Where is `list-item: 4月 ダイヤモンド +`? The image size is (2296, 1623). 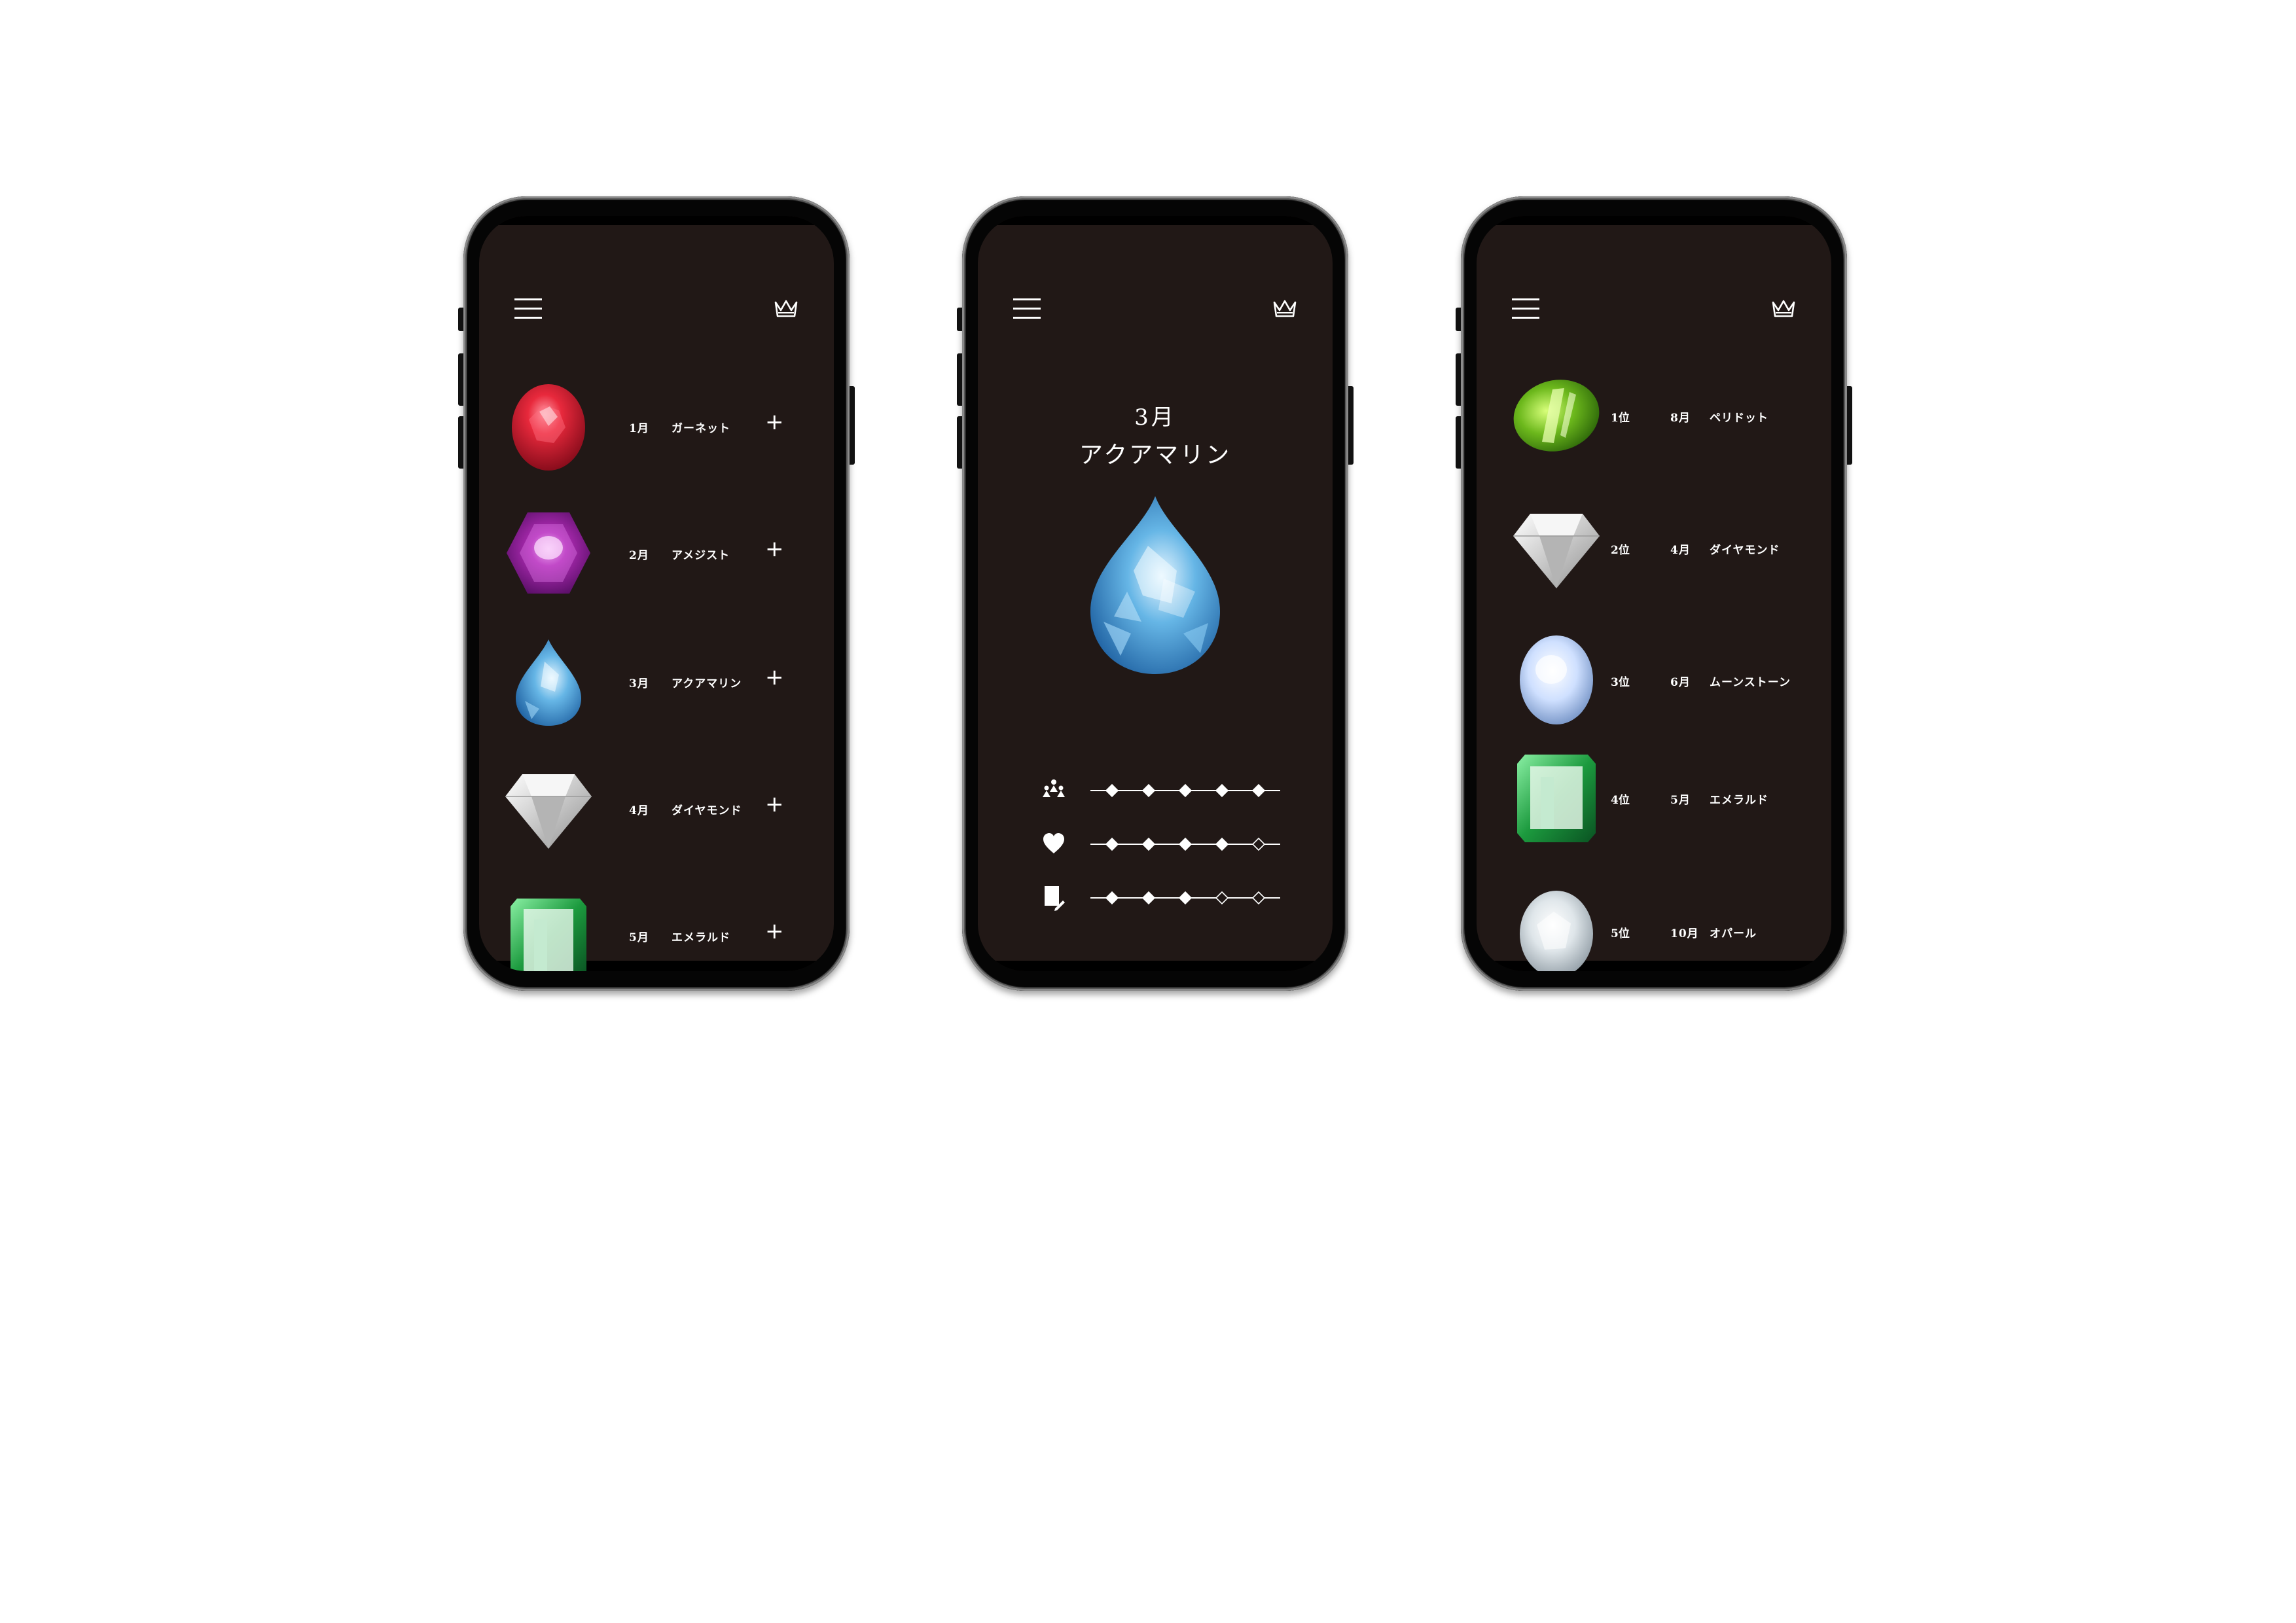 list-item: 4月 ダイヤモンド + is located at coordinates (656, 808).